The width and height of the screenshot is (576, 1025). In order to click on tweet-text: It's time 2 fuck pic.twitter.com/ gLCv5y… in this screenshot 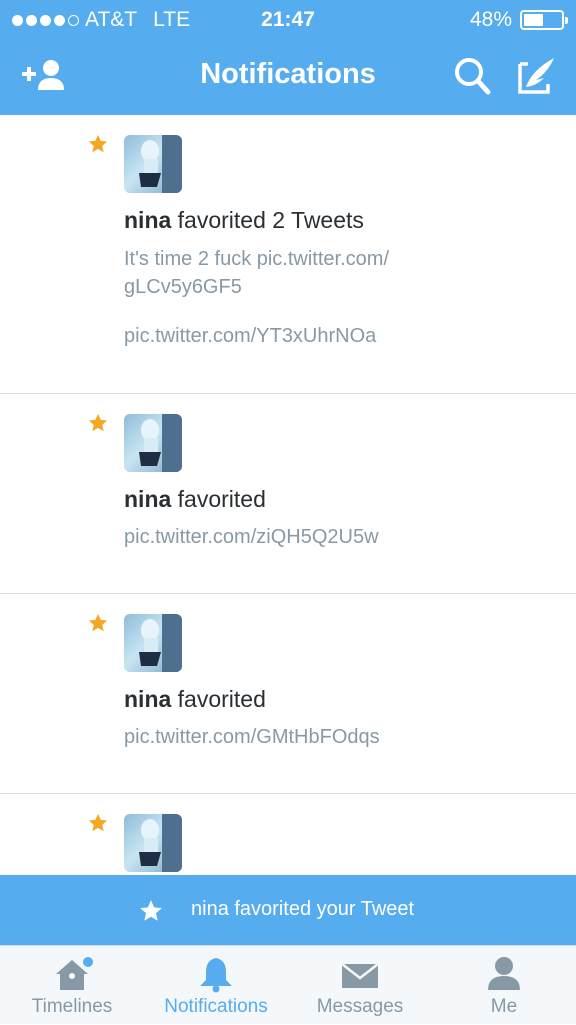, I will do `click(289, 273)`.